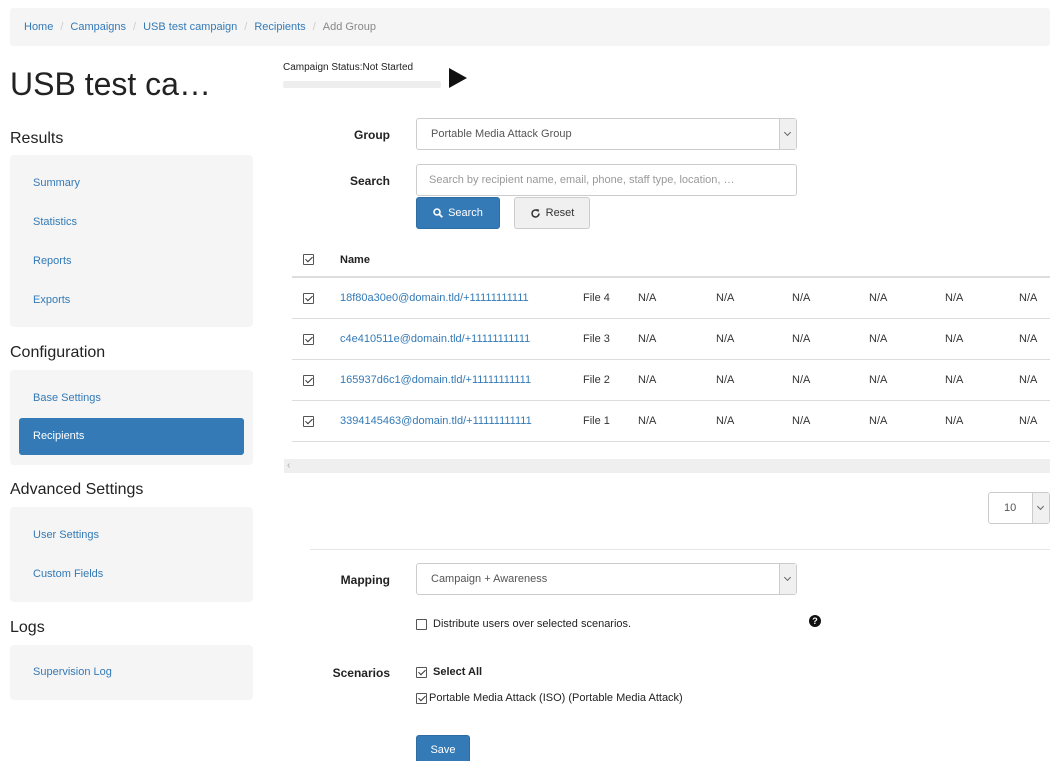 This screenshot has width=1054, height=761. Describe the element at coordinates (362, 84) in the screenshot. I see `campaign-progress-bar` at that location.